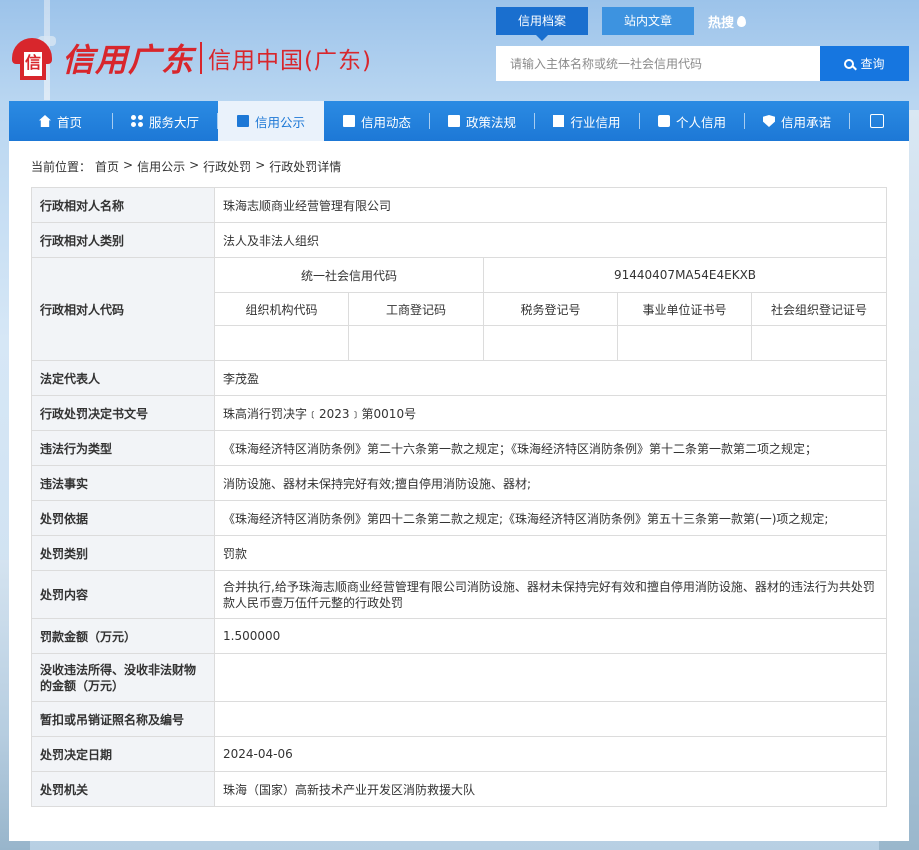 This screenshot has height=850, width=919. I want to click on field-label: 行政相对人代码, so click(123, 309).